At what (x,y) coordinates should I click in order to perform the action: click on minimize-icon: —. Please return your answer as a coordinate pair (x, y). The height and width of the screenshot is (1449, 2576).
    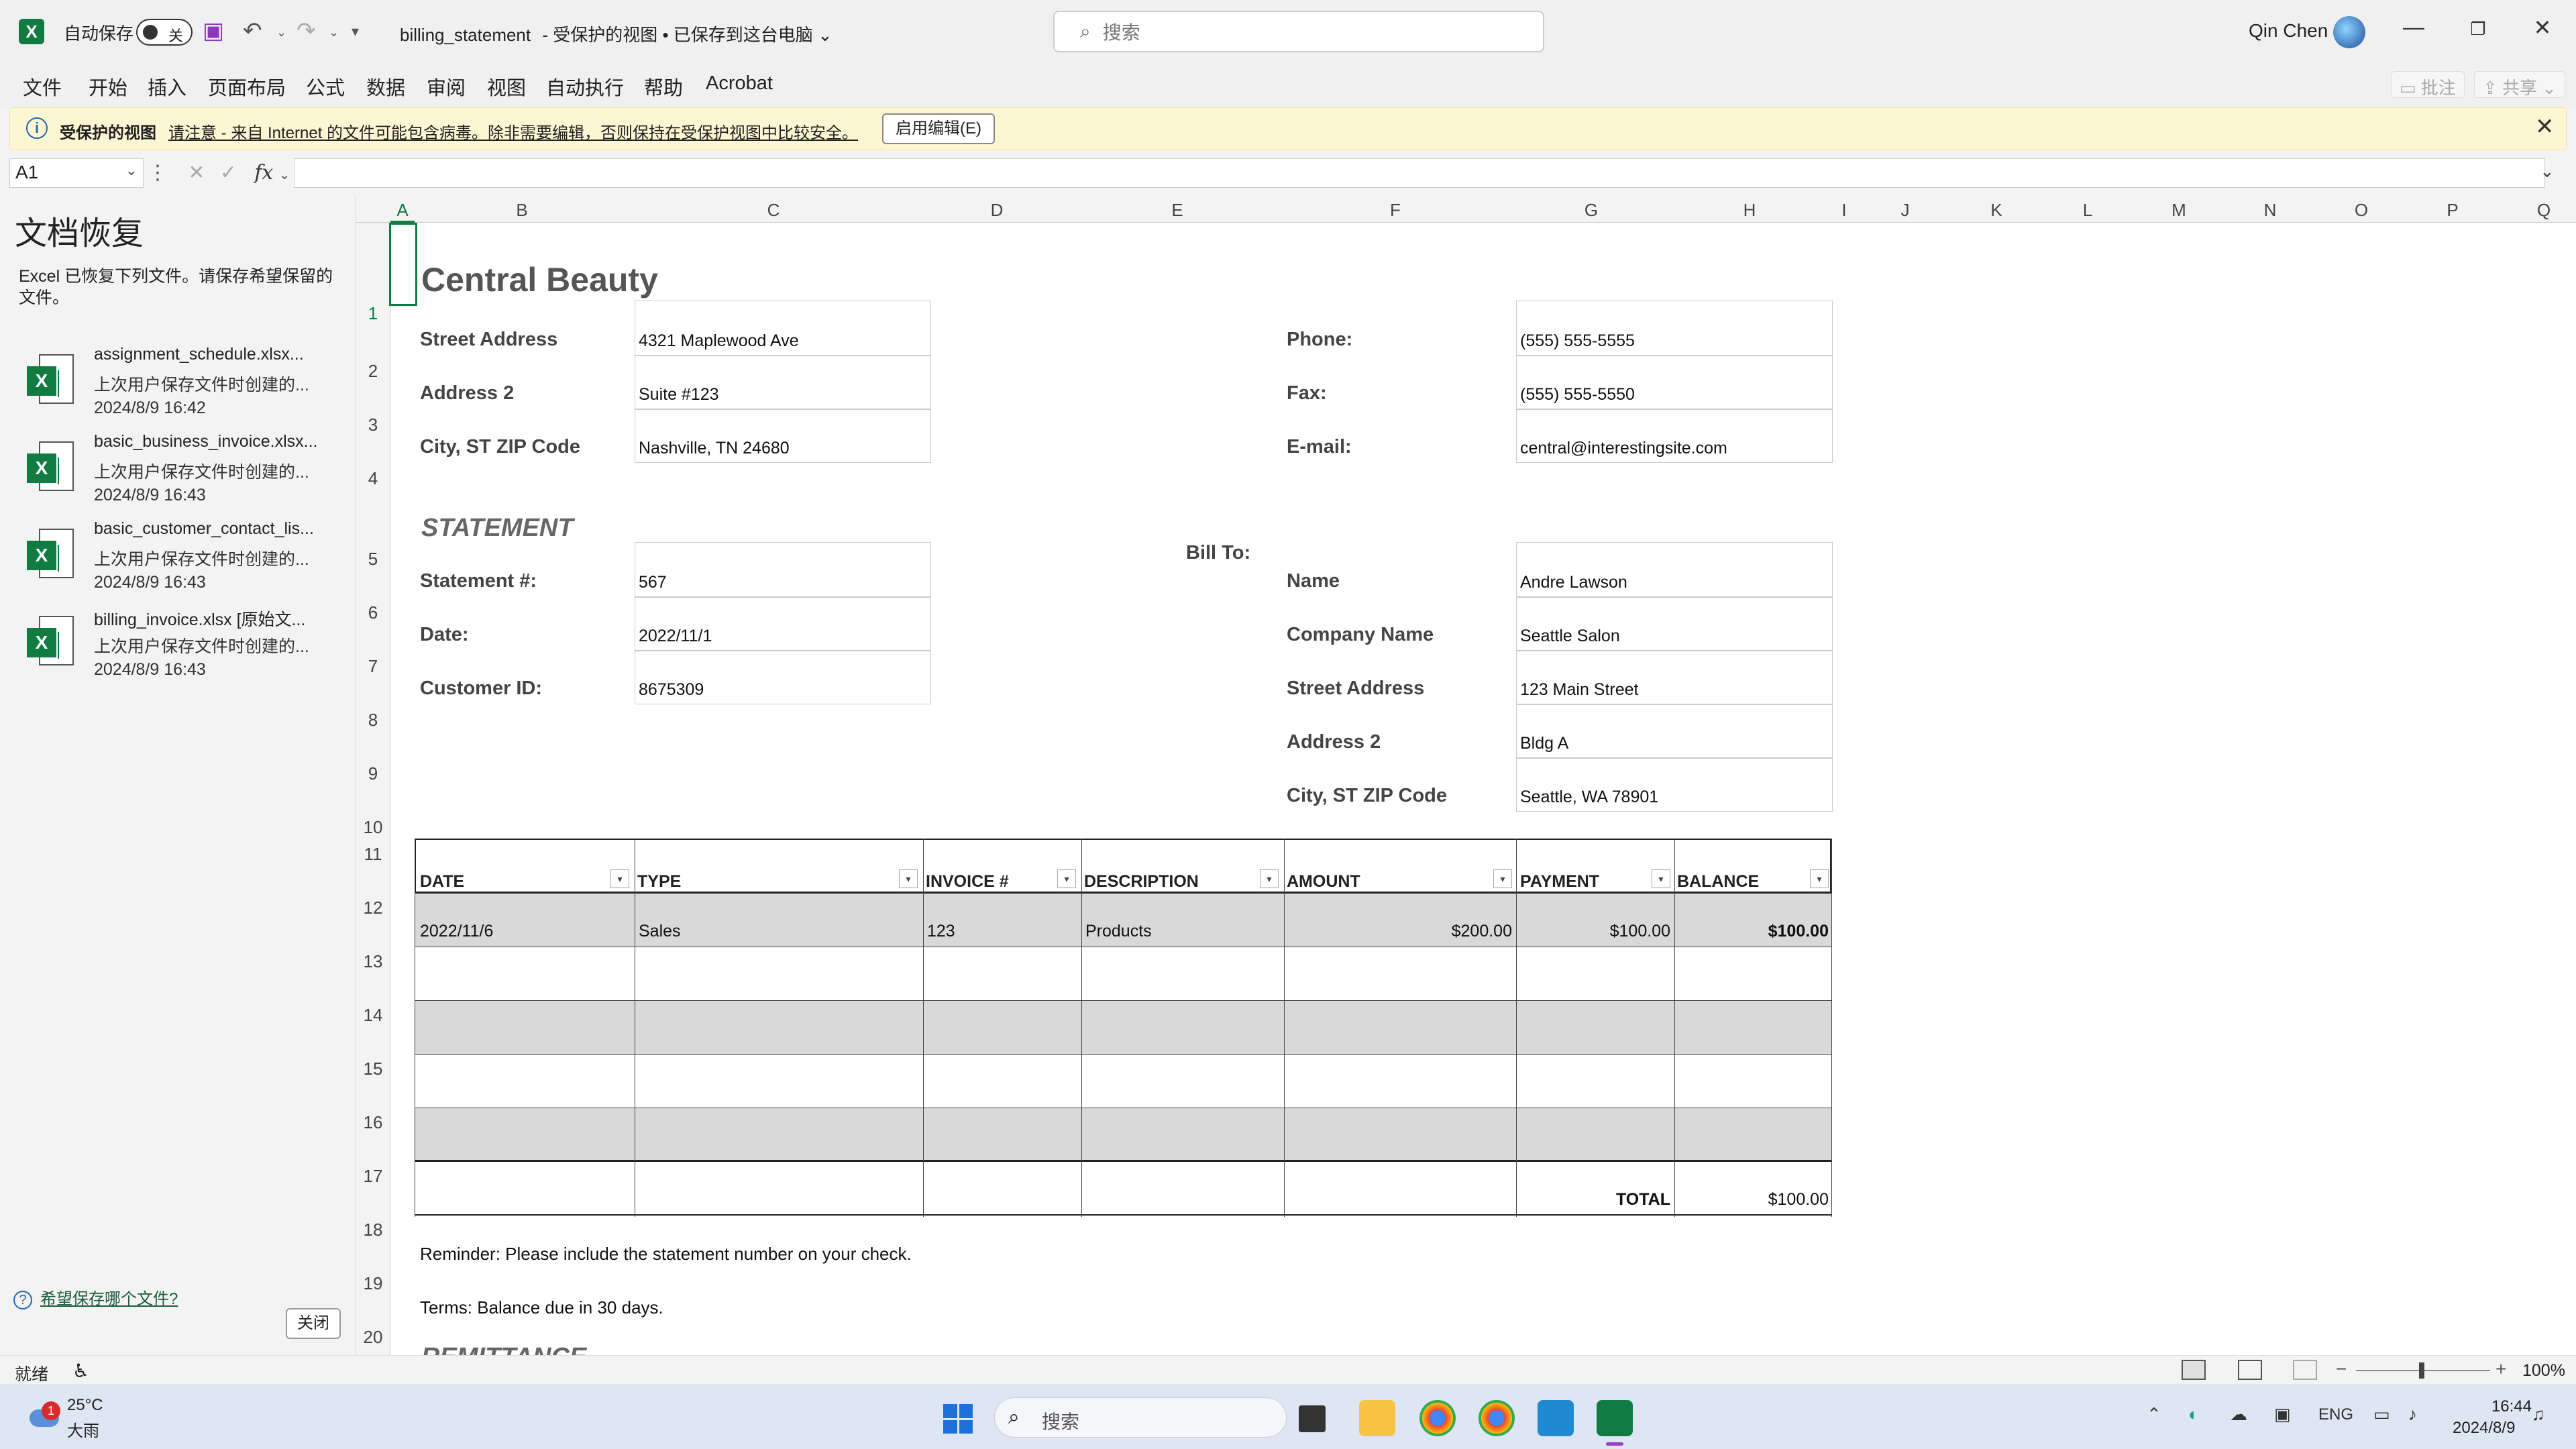
    Looking at the image, I should click on (2414, 27).